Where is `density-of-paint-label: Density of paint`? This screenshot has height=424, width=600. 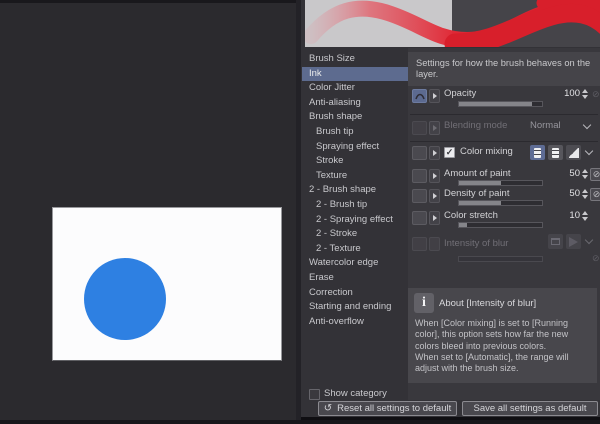 density-of-paint-label: Density of paint is located at coordinates (477, 193).